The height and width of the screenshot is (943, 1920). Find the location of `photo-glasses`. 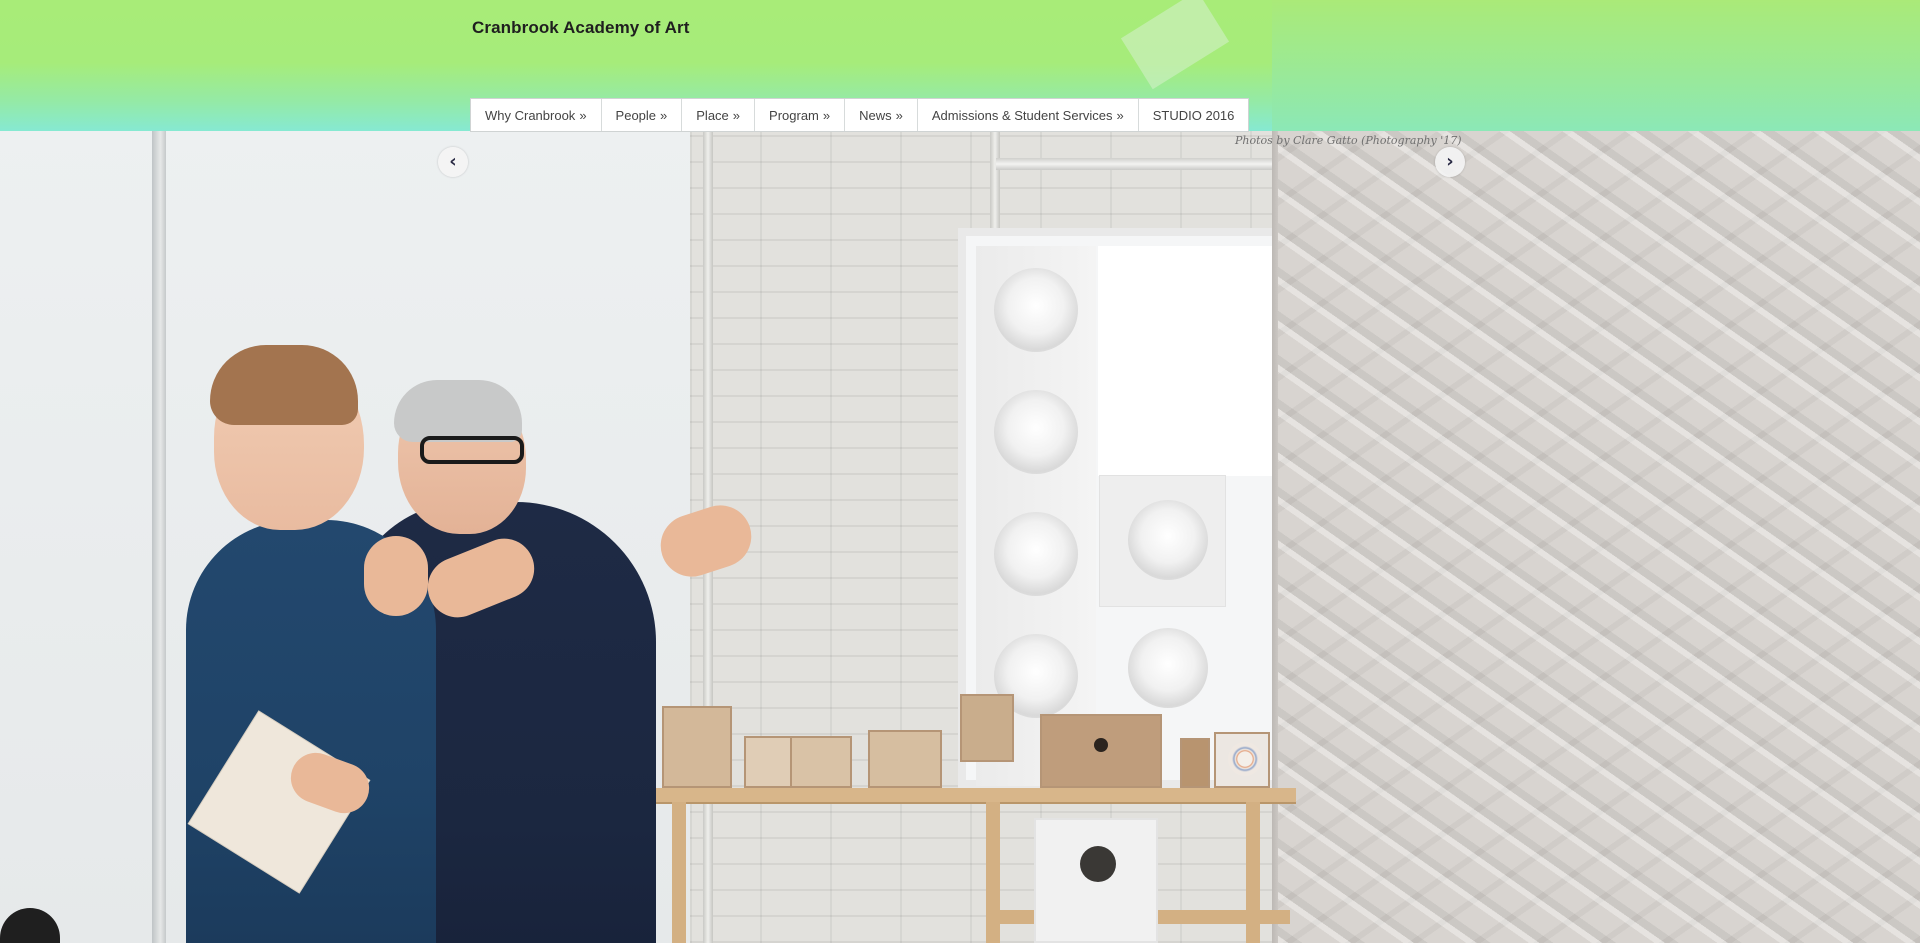

photo-glasses is located at coordinates (472, 450).